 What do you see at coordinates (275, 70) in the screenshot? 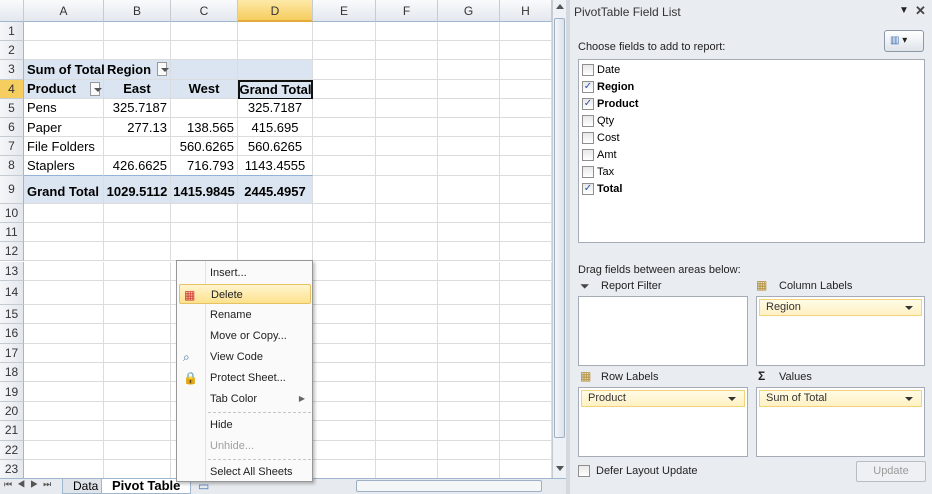
I see `pivot-cell-D3` at bounding box center [275, 70].